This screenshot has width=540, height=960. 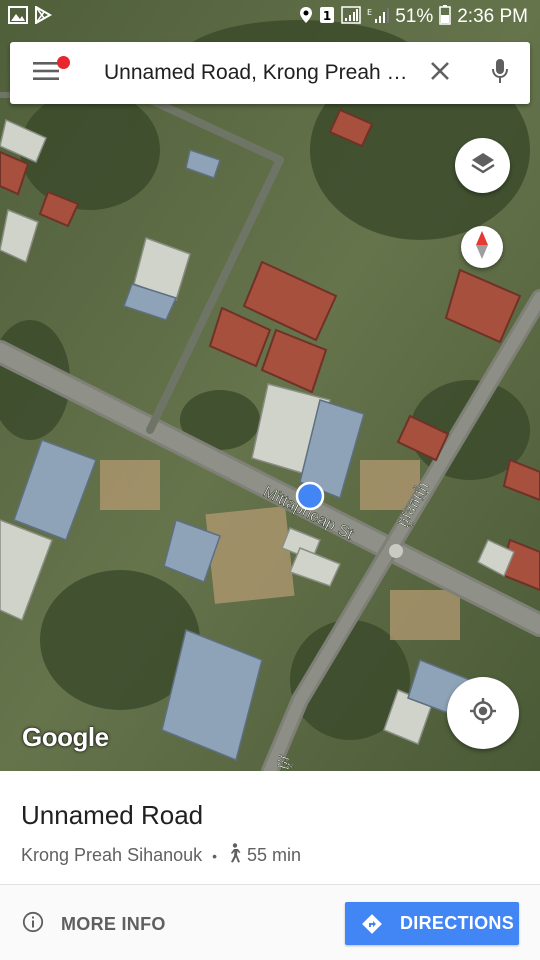 I want to click on directions-icon, so click(x=372, y=924).